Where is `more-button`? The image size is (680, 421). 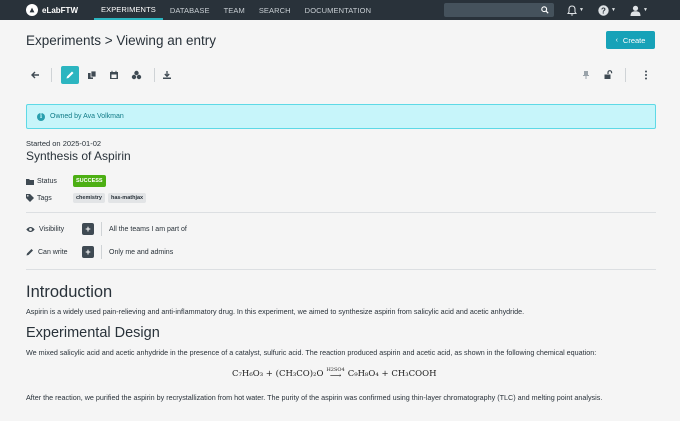
more-button is located at coordinates (646, 75).